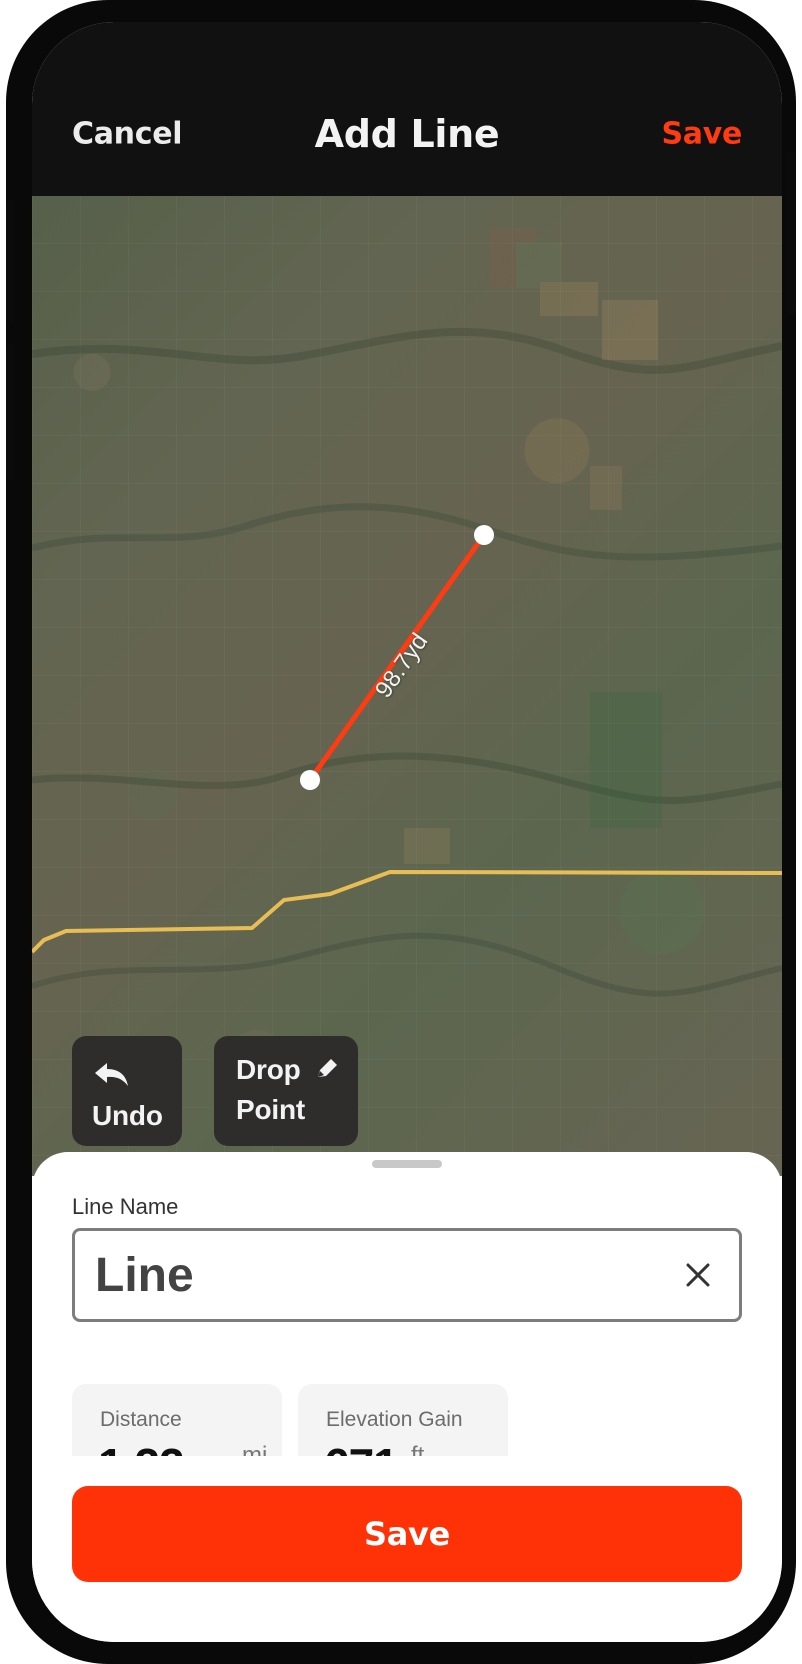 The height and width of the screenshot is (1664, 802). I want to click on elevation-gain-unit: ft, so click(418, 1449).